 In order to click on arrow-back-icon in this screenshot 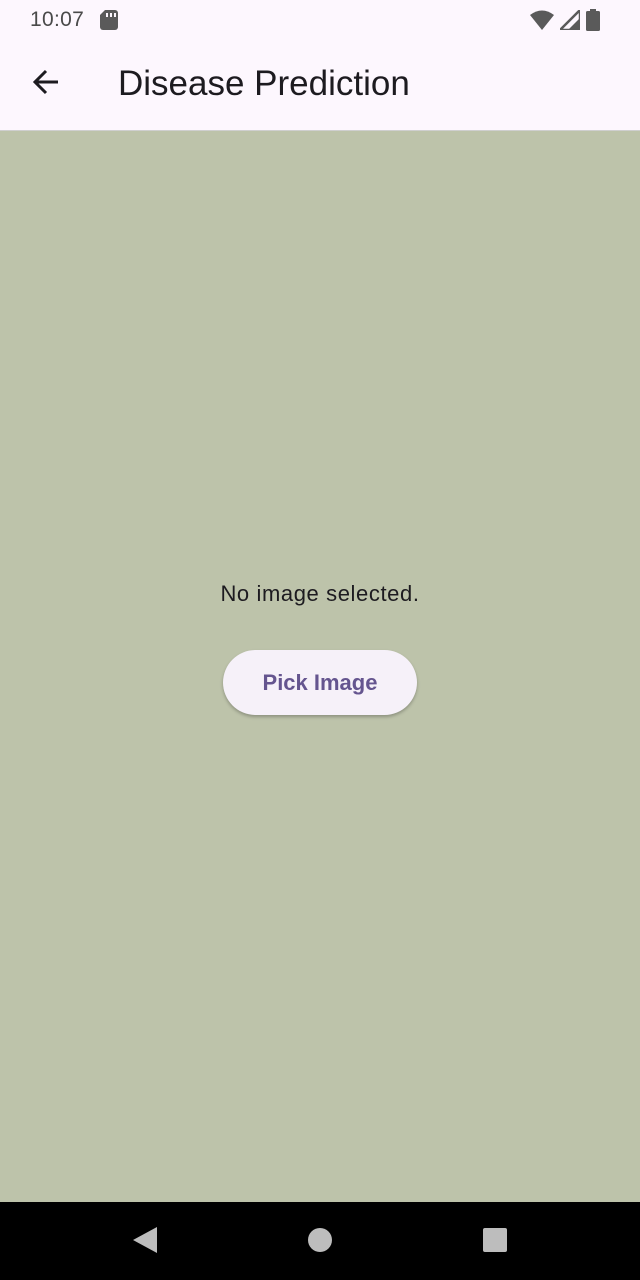, I will do `click(46, 84)`.